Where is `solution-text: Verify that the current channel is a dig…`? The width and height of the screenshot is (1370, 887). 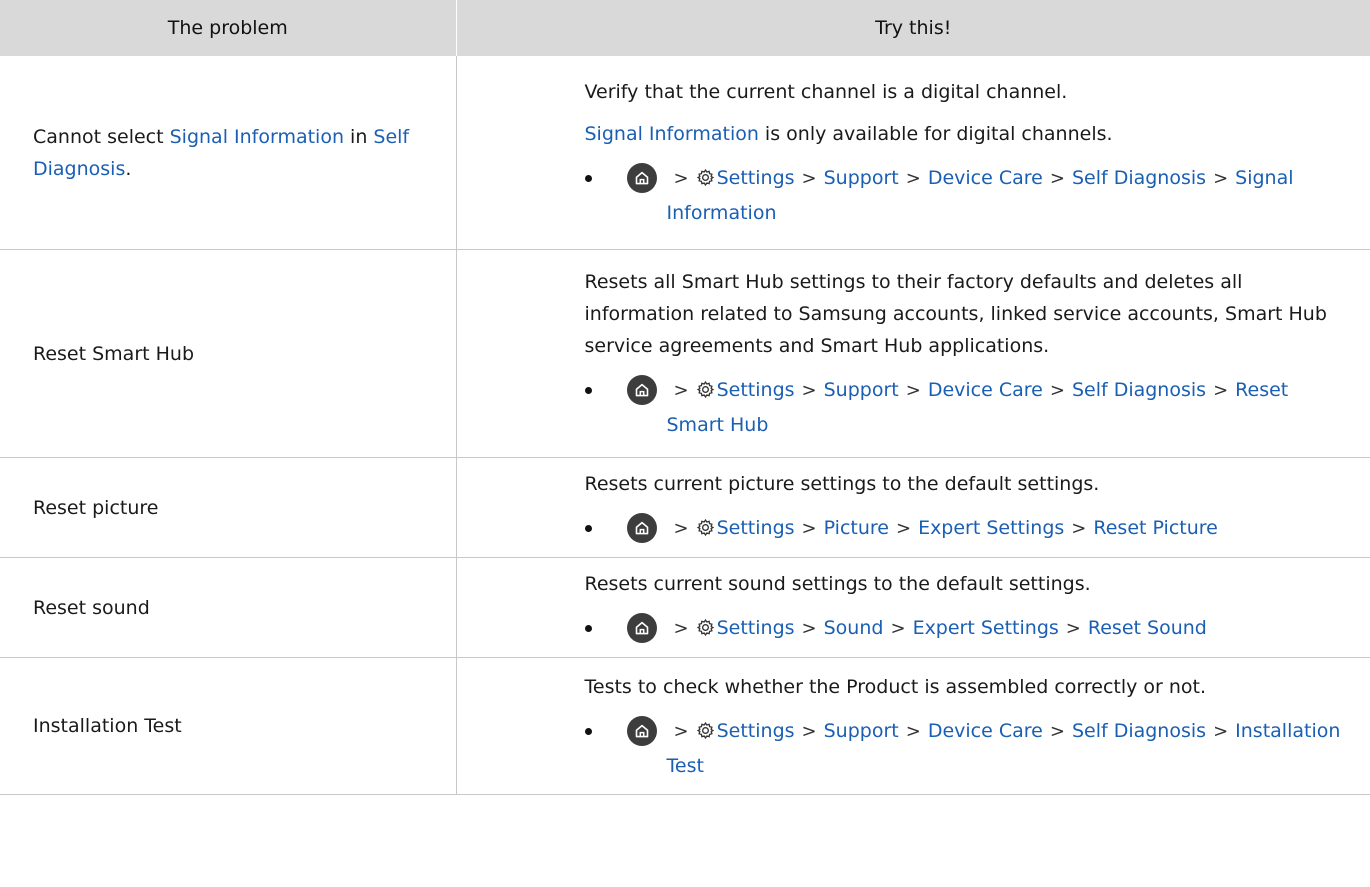
solution-text: Verify that the current channel is a dig… is located at coordinates (826, 92).